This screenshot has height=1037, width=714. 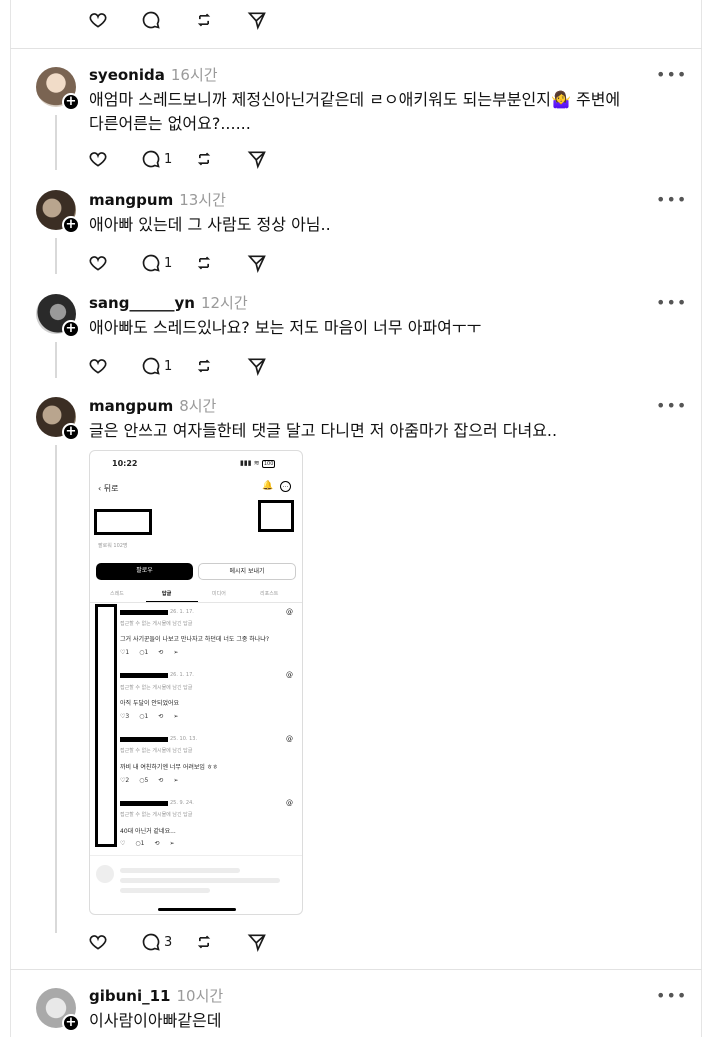 What do you see at coordinates (108, 488) in the screenshot?
I see `back-nav: ‹ 뒤로` at bounding box center [108, 488].